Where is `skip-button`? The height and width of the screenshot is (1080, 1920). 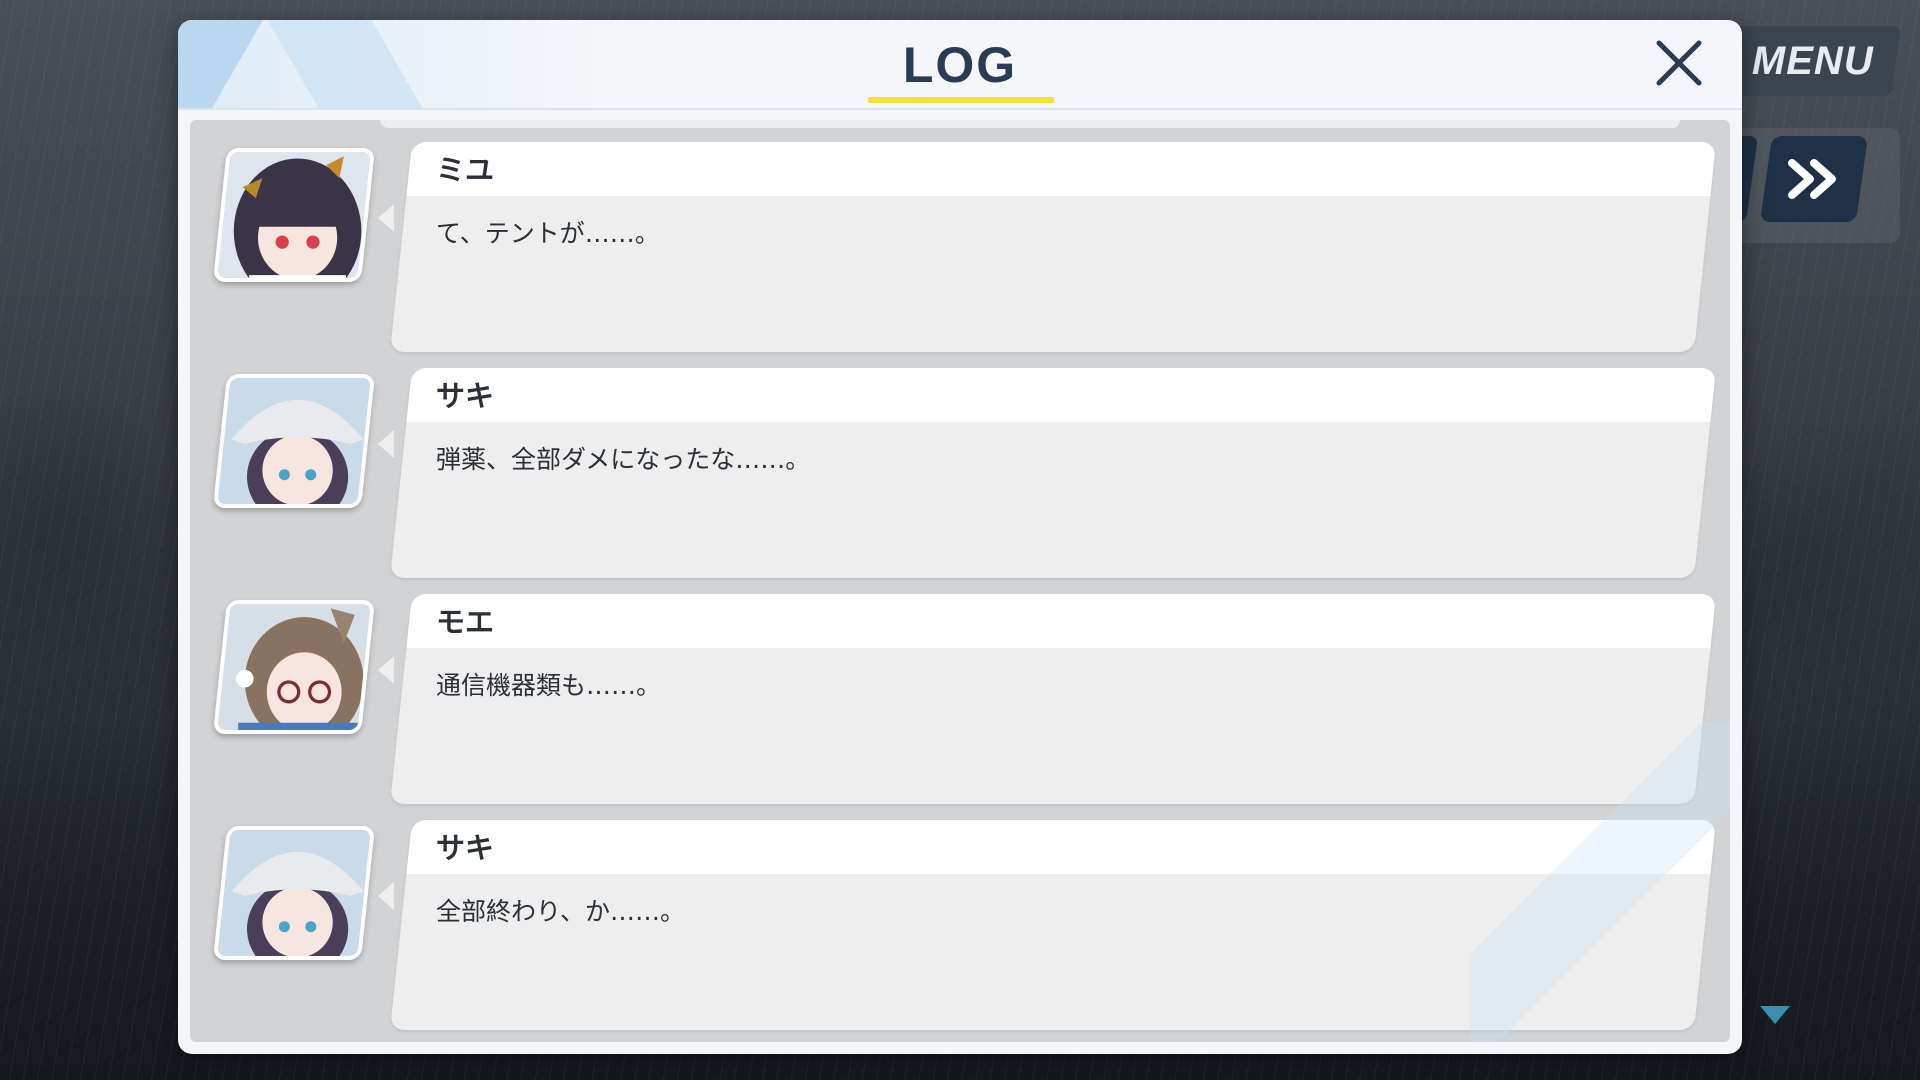
skip-button is located at coordinates (1814, 179).